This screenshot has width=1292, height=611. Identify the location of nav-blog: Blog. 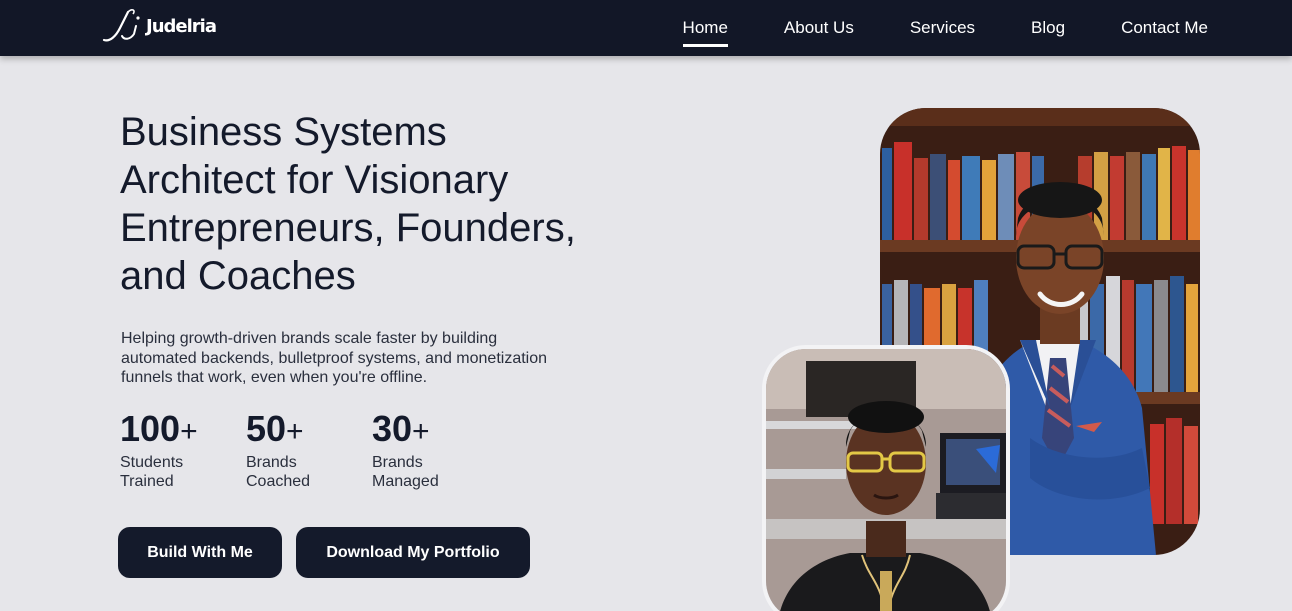
(1048, 28).